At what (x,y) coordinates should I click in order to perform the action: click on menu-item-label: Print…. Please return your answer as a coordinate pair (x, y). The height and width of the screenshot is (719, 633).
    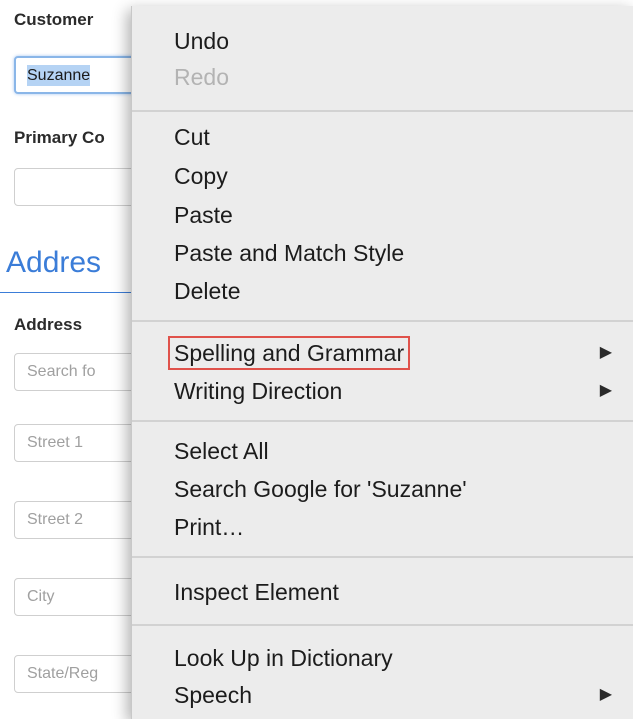
    Looking at the image, I should click on (209, 527).